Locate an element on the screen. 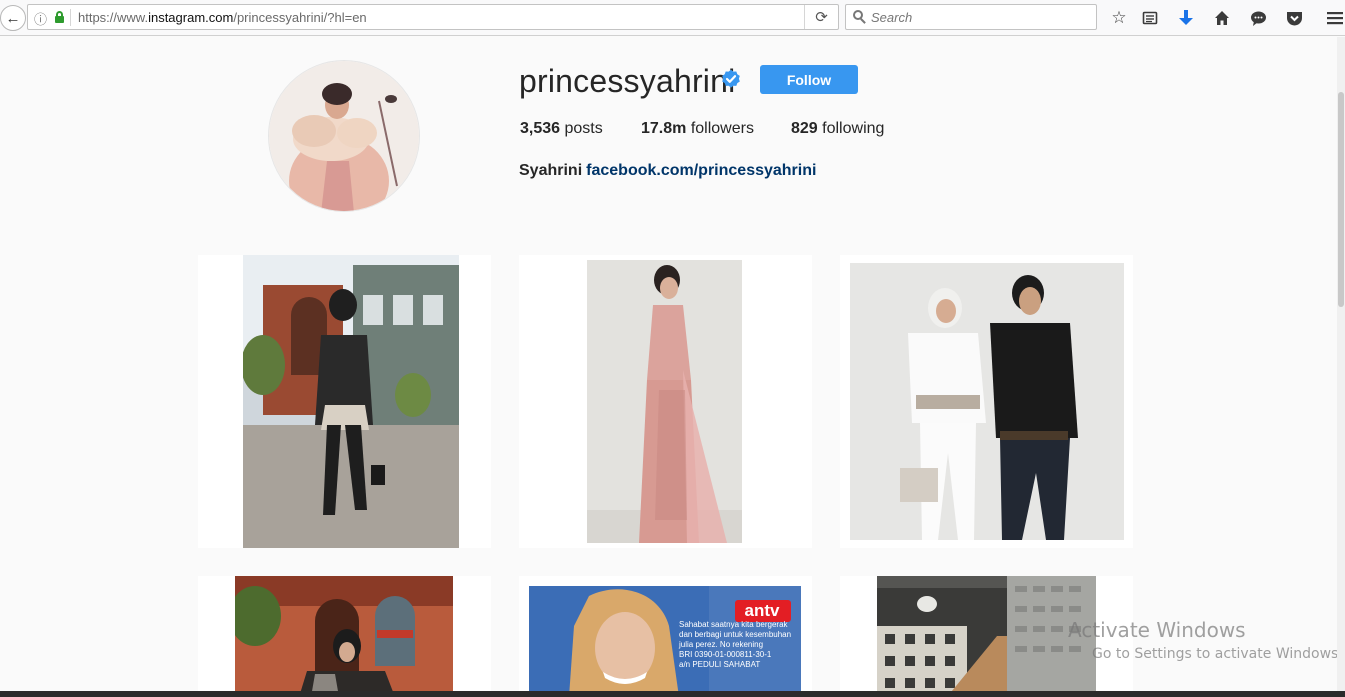 This screenshot has height=697, width=1345. profile-bio: Syahrini facebook.com/princessyahrini is located at coordinates (667, 171).